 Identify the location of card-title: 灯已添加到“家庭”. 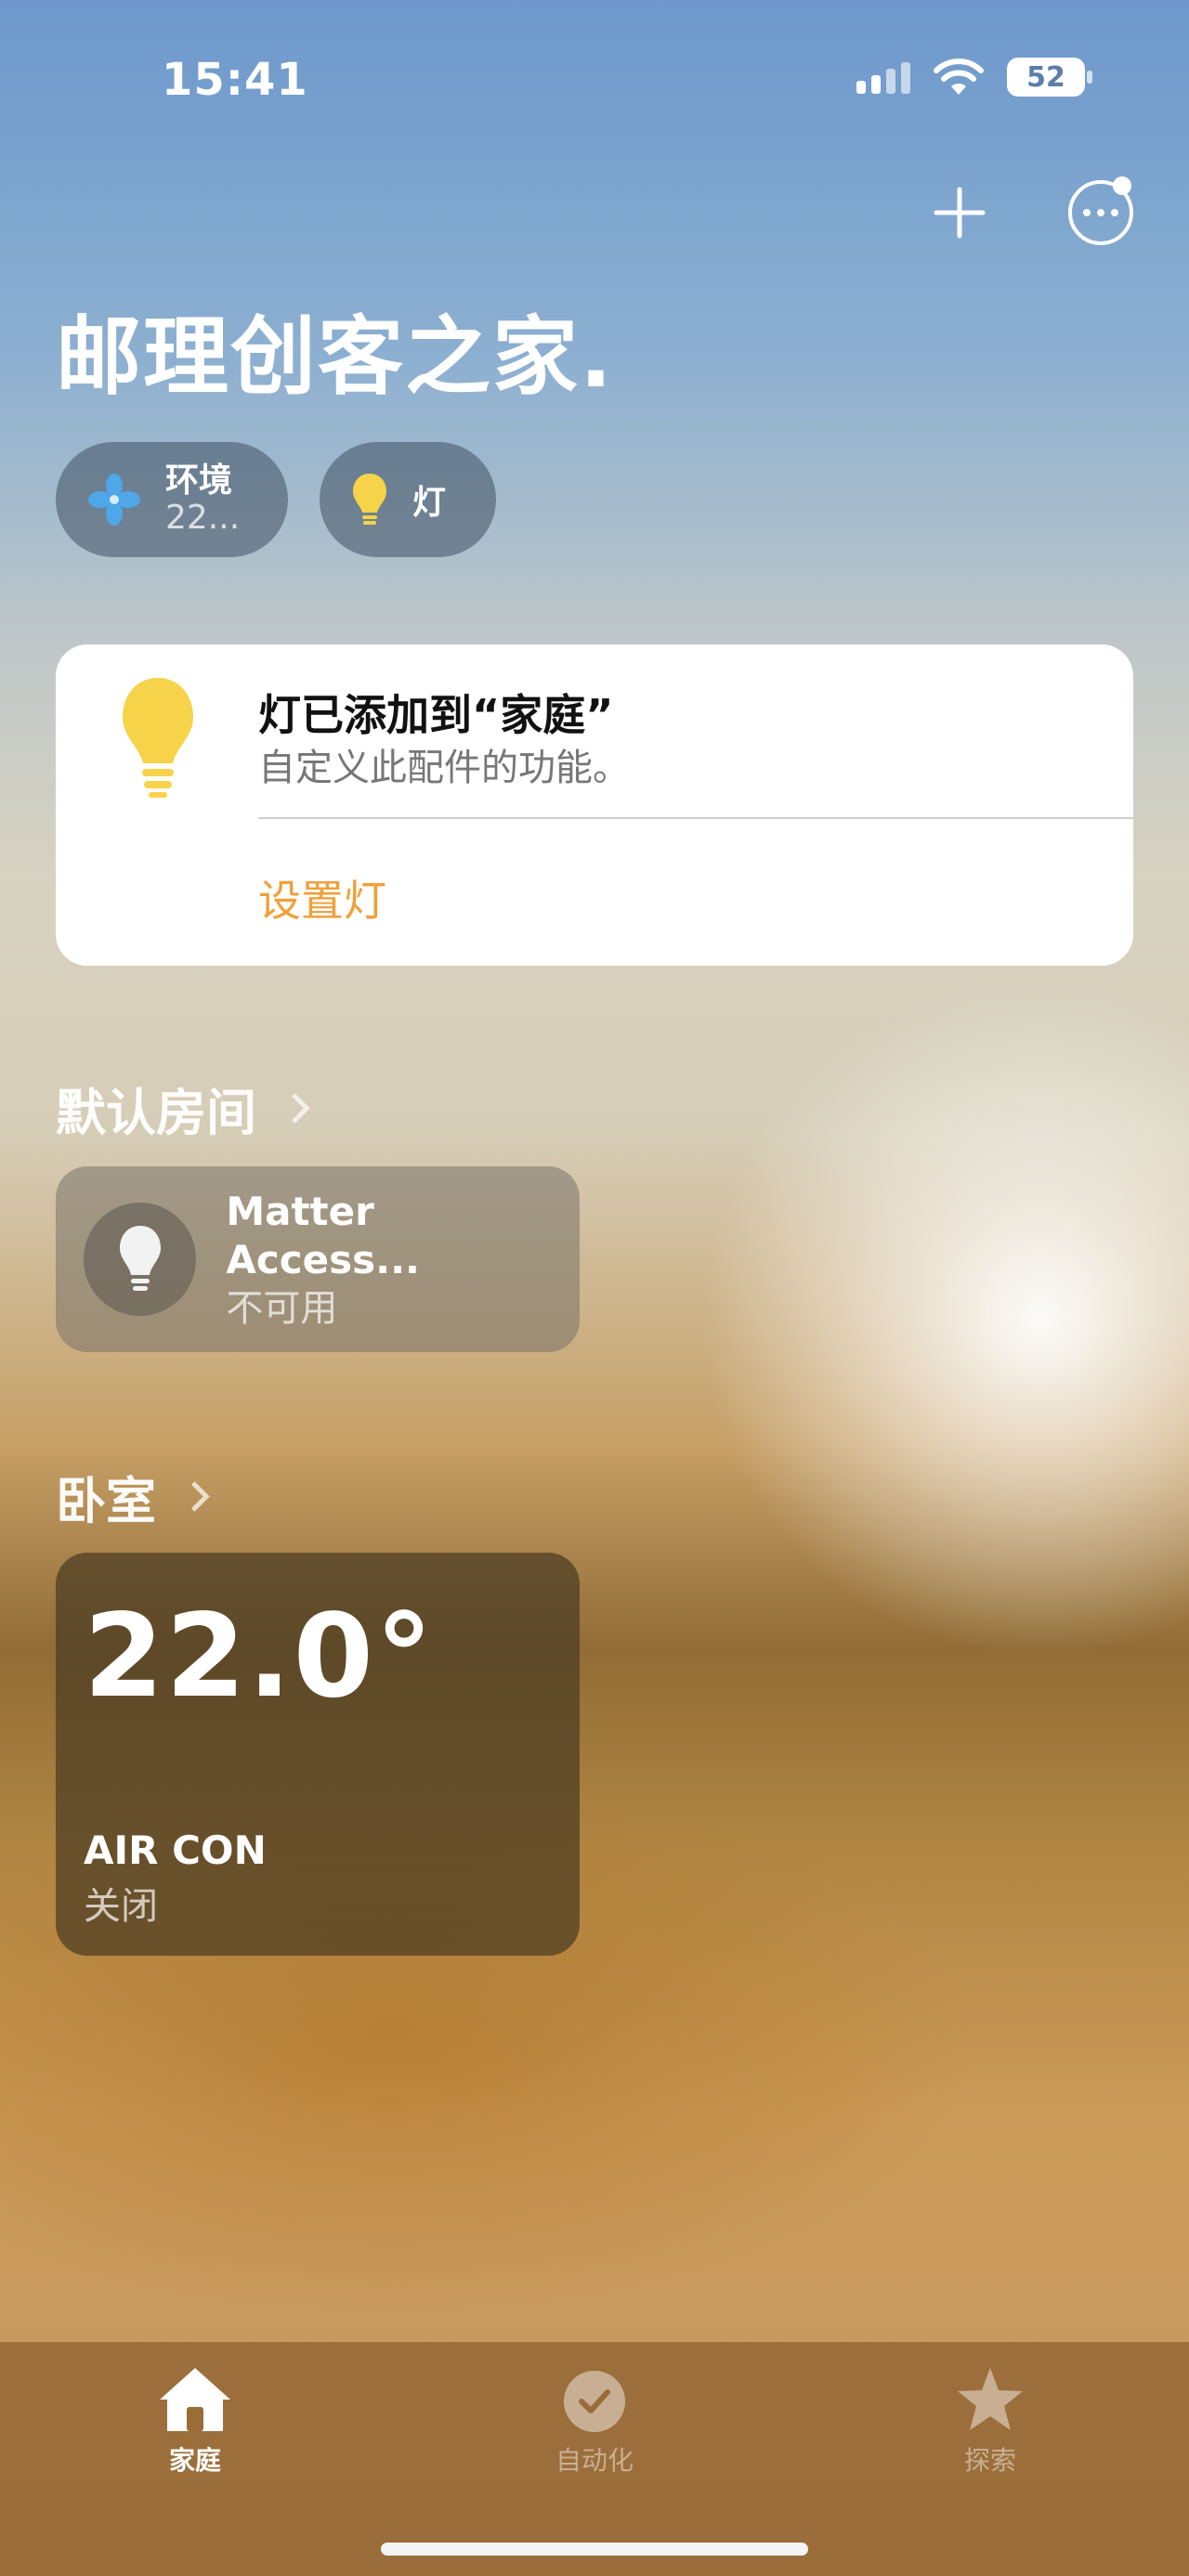
(436, 715).